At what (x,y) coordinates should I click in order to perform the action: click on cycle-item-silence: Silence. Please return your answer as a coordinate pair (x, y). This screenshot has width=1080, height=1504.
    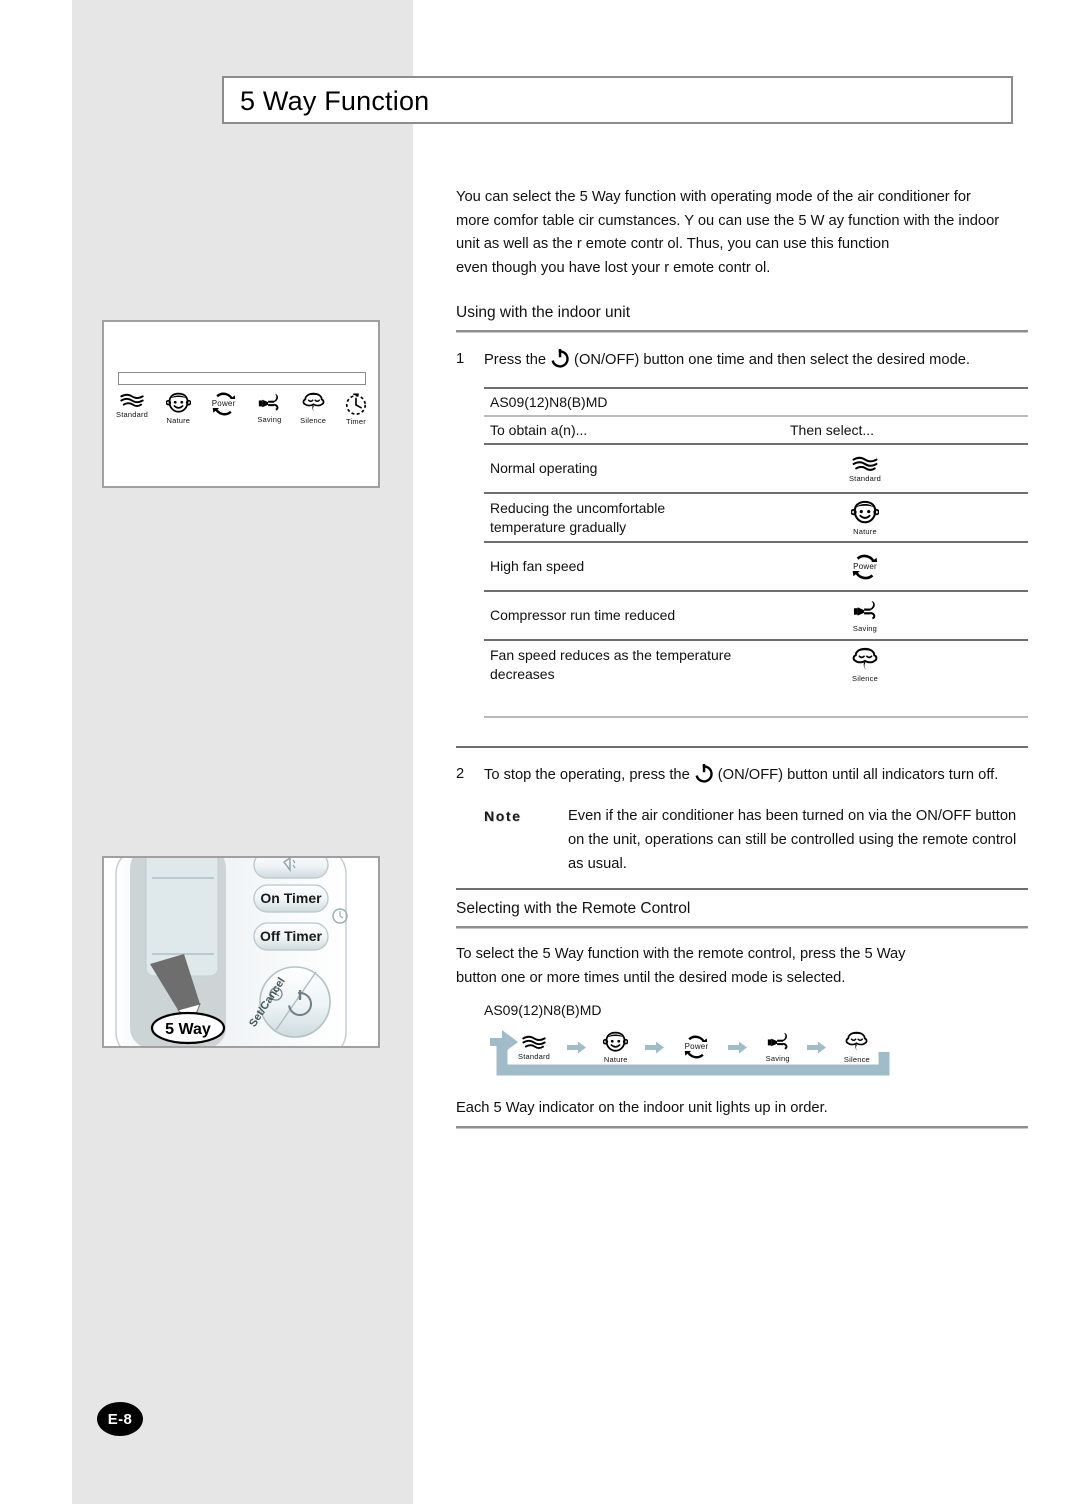
    Looking at the image, I should click on (857, 1047).